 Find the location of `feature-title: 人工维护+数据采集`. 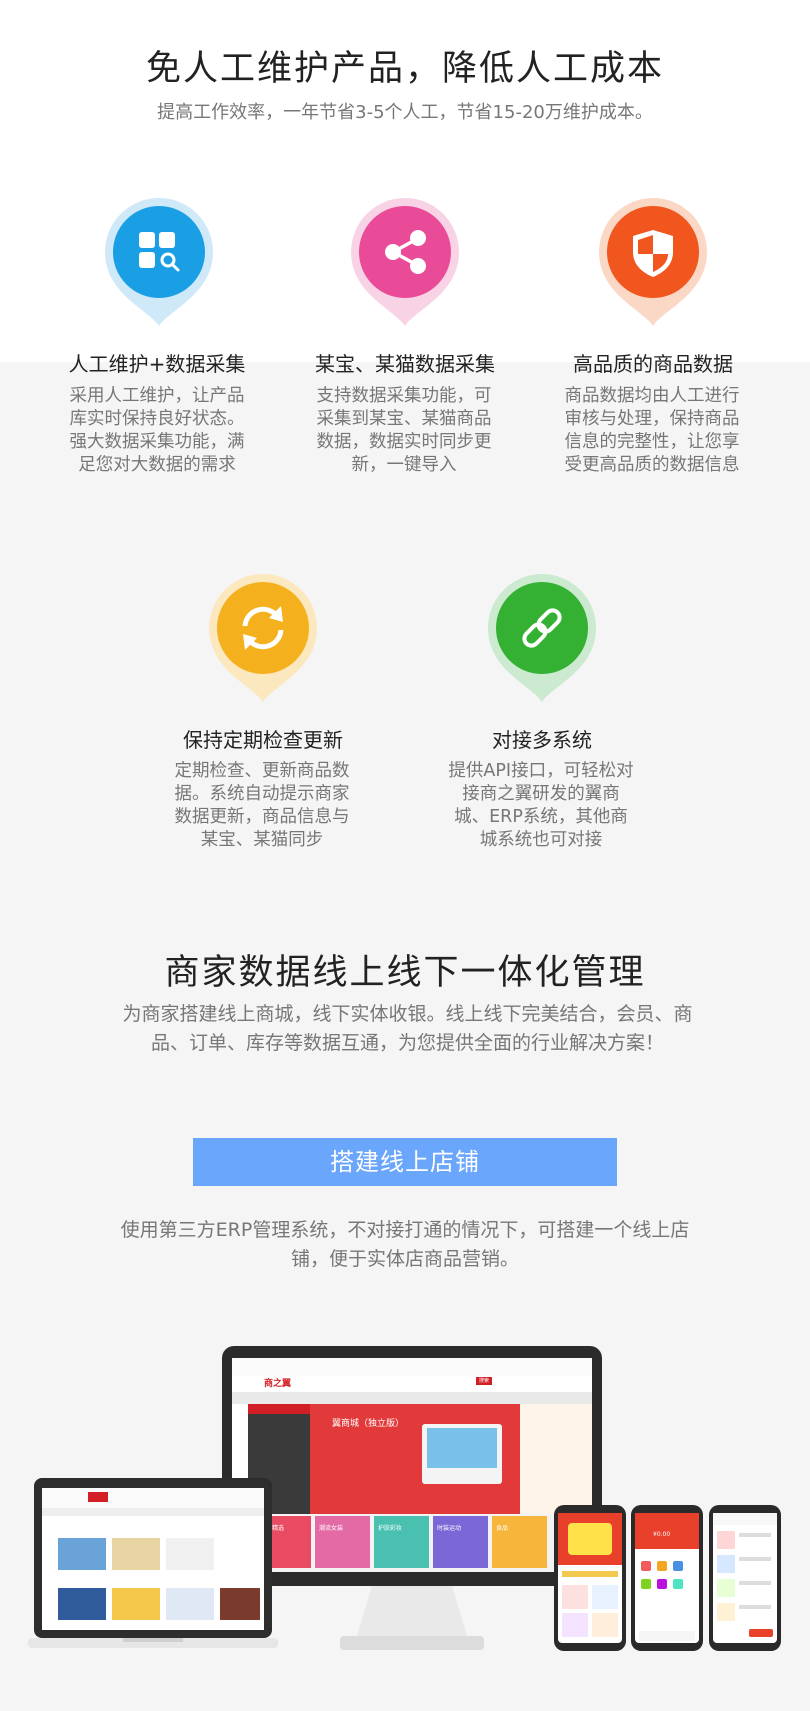

feature-title: 人工维护+数据采集 is located at coordinates (157, 364).